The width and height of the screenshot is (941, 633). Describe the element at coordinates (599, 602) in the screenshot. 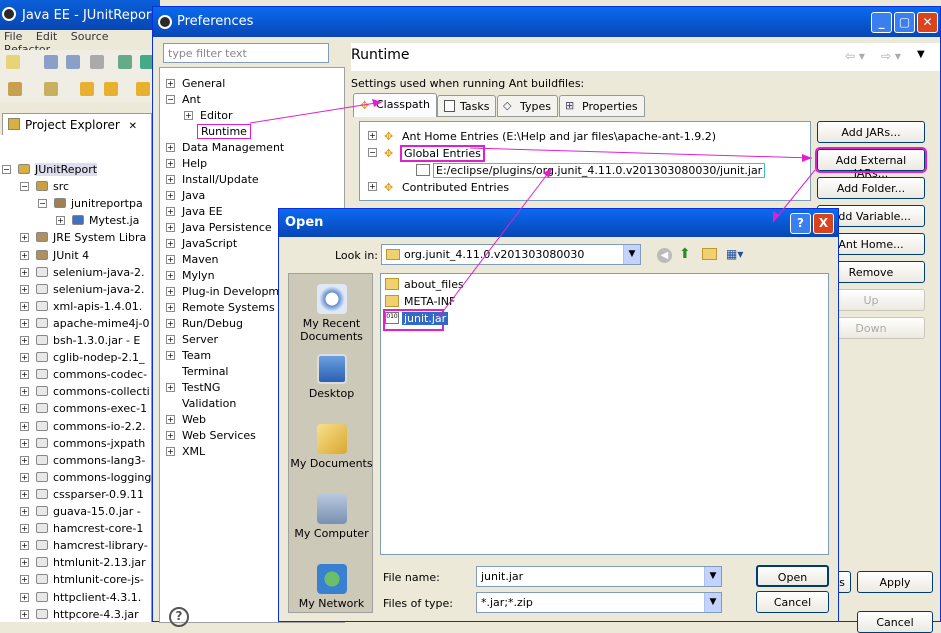

I see `file-type-select: *.jar;*.zip ▼` at that location.